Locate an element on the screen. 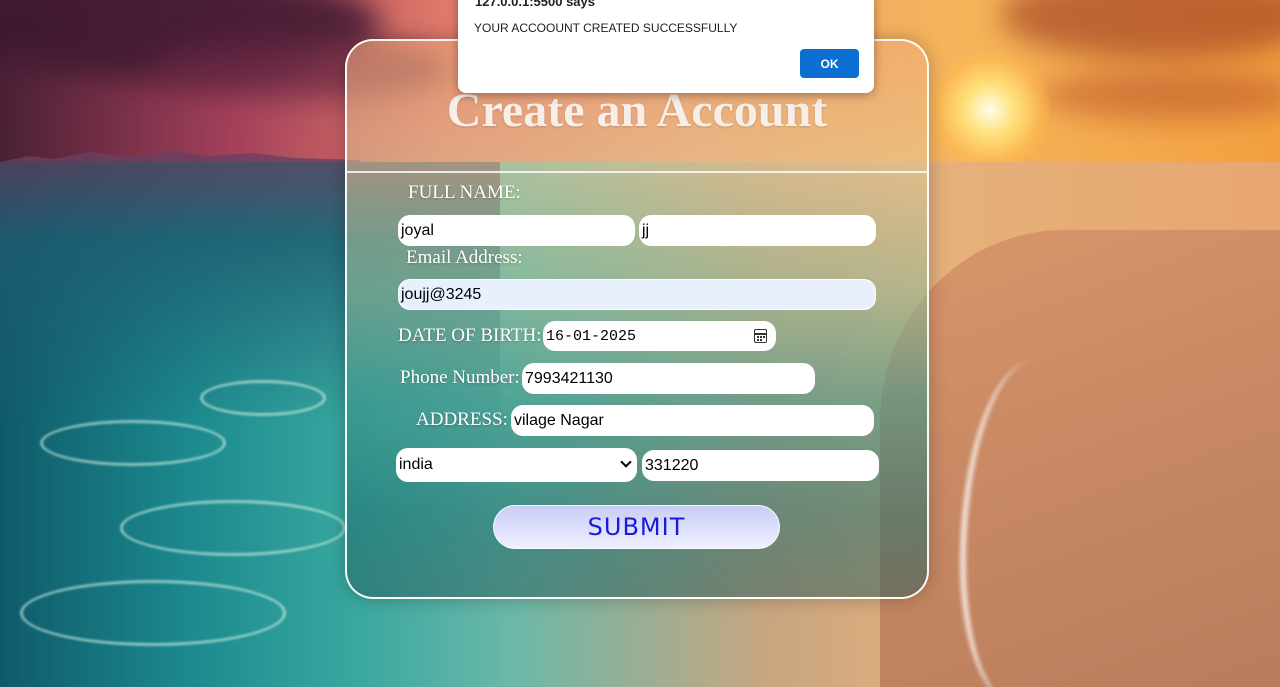 This screenshot has width=1280, height=687. first-name-input: joyal is located at coordinates (516, 230).